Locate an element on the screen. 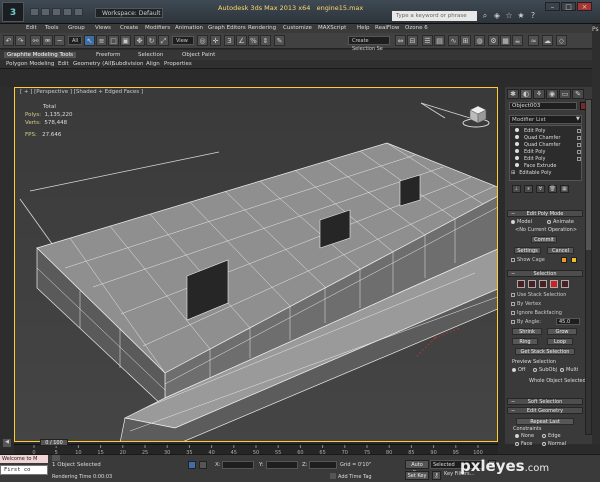  angle-snap-icon: ∠ is located at coordinates (241, 40).